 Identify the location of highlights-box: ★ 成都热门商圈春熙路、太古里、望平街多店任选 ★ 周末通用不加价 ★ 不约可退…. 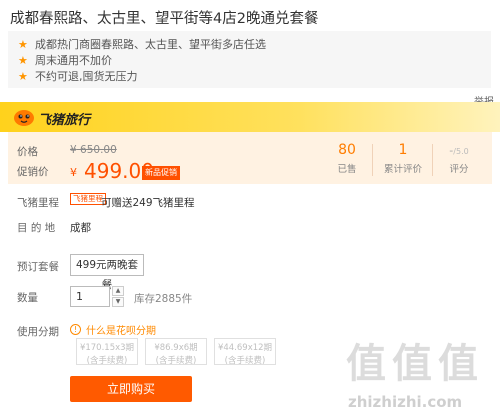
(249, 59).